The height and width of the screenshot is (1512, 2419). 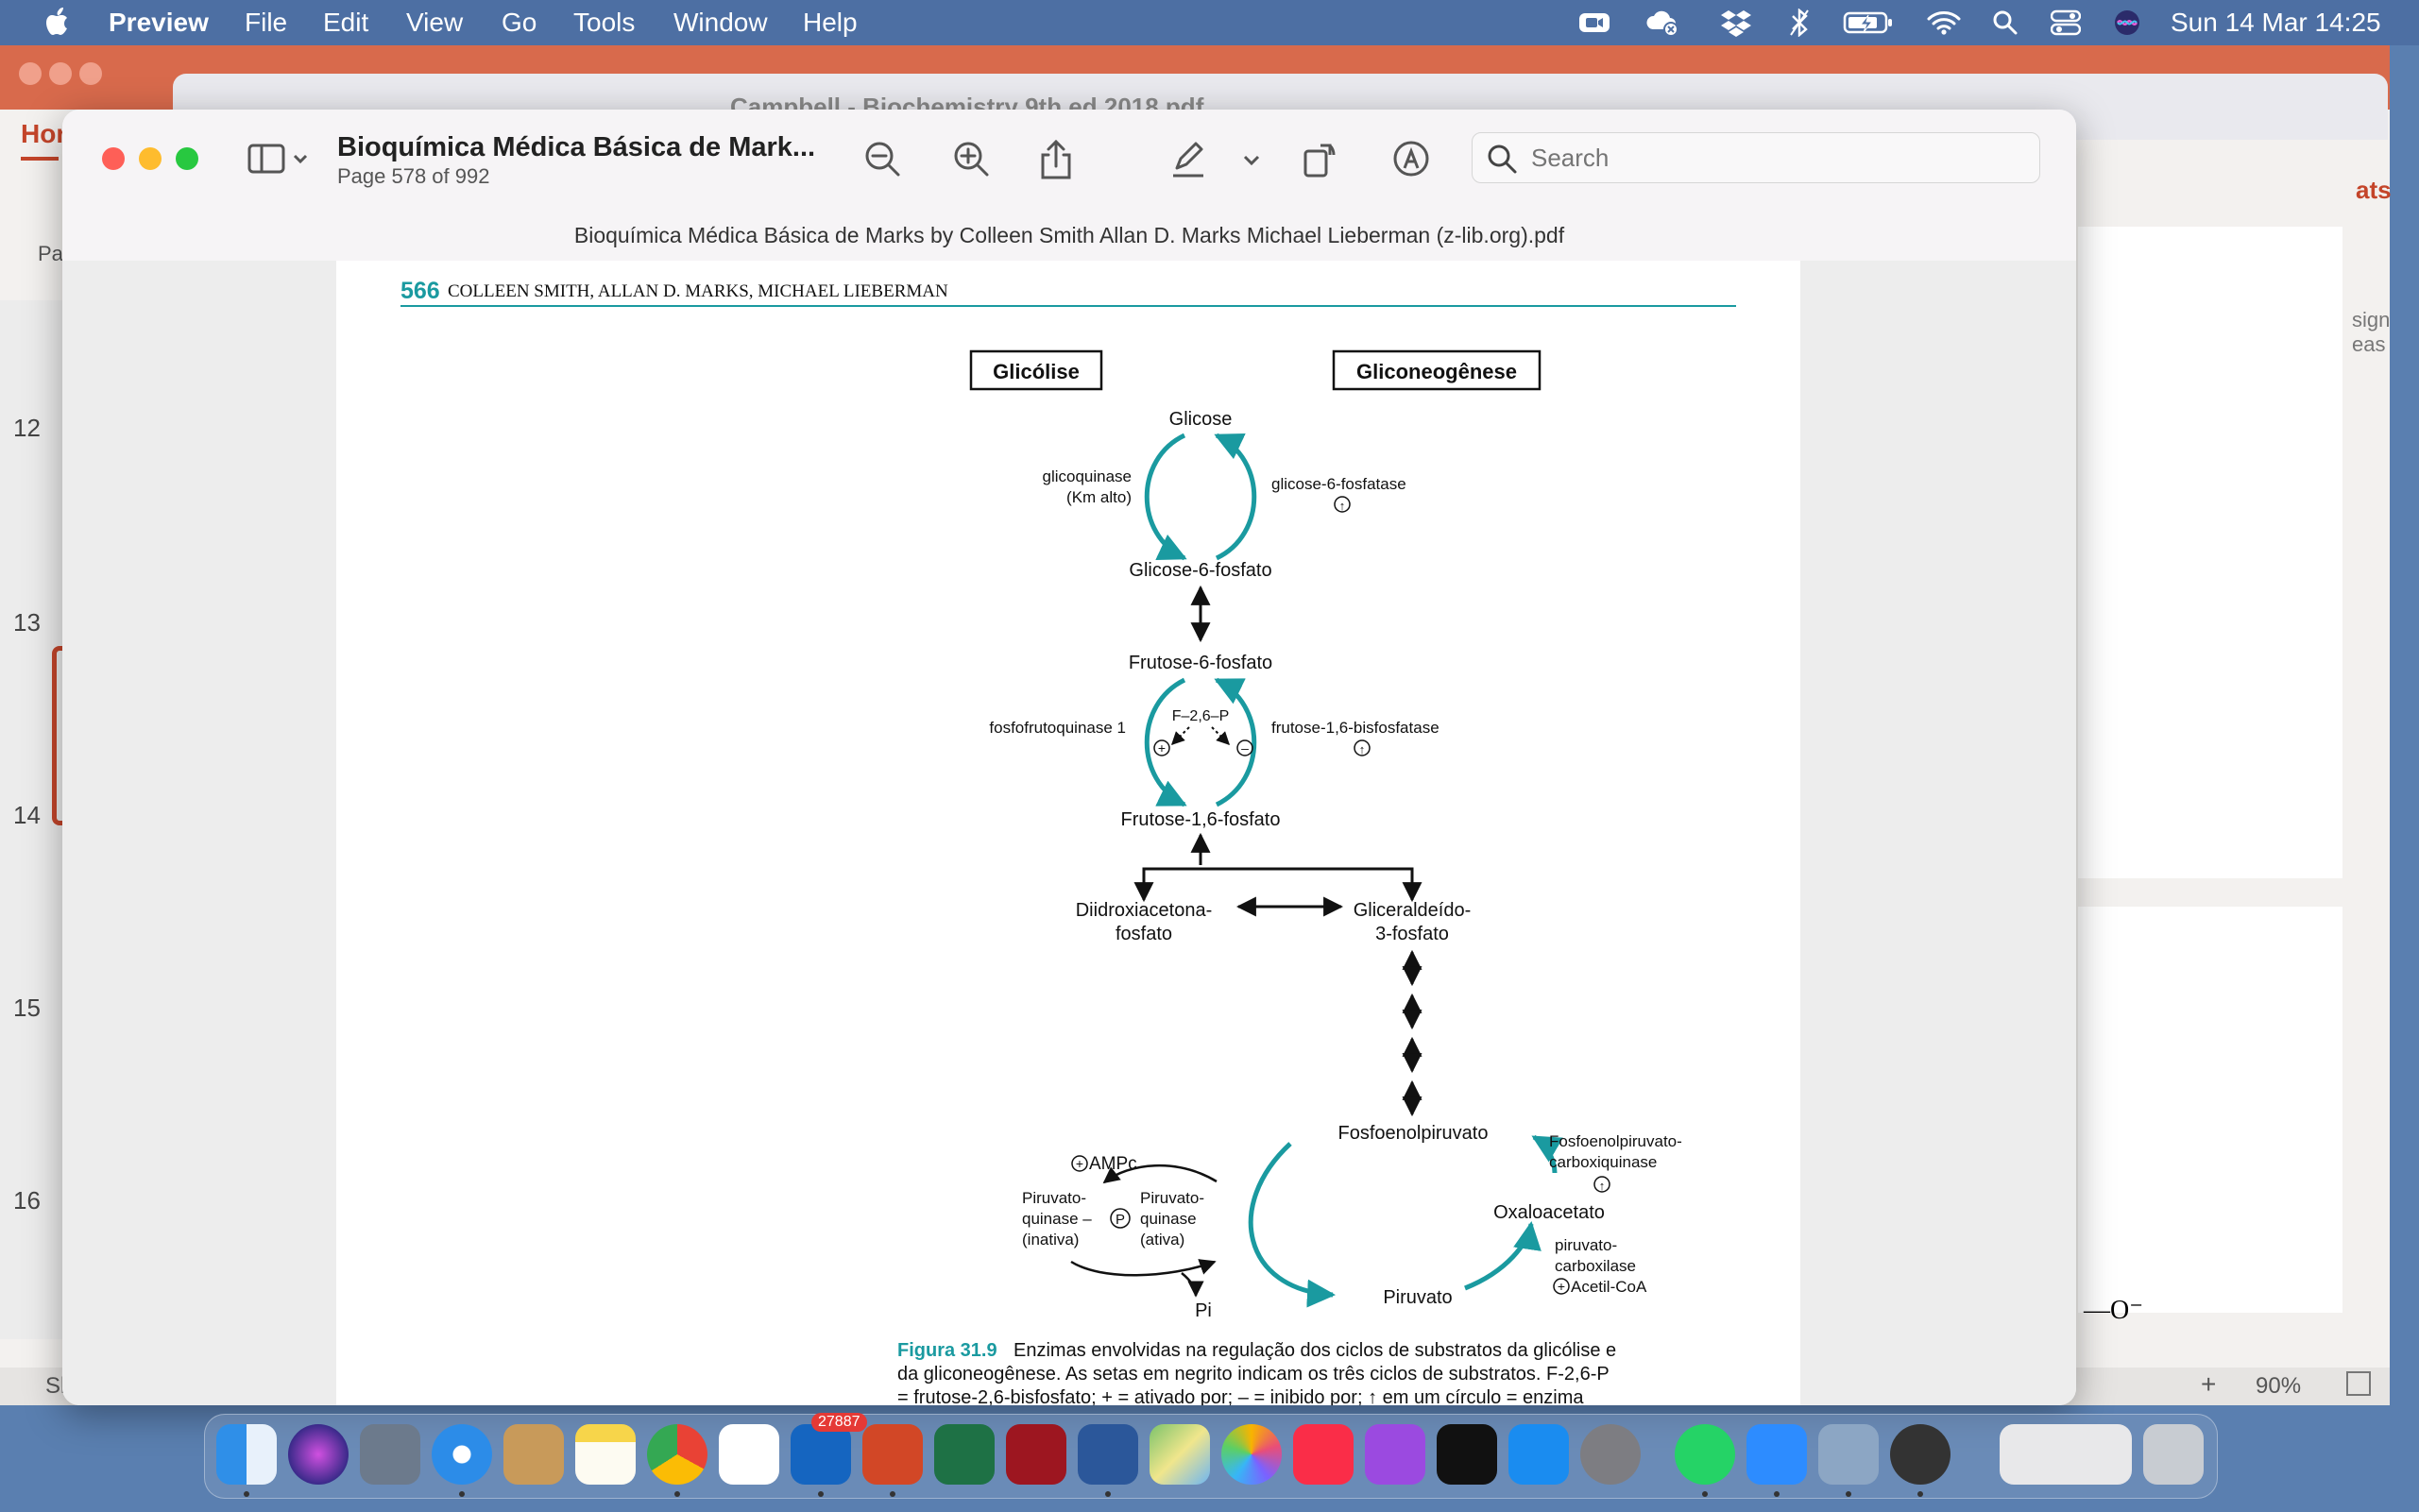 I want to click on trash-icon, so click(x=2173, y=1454).